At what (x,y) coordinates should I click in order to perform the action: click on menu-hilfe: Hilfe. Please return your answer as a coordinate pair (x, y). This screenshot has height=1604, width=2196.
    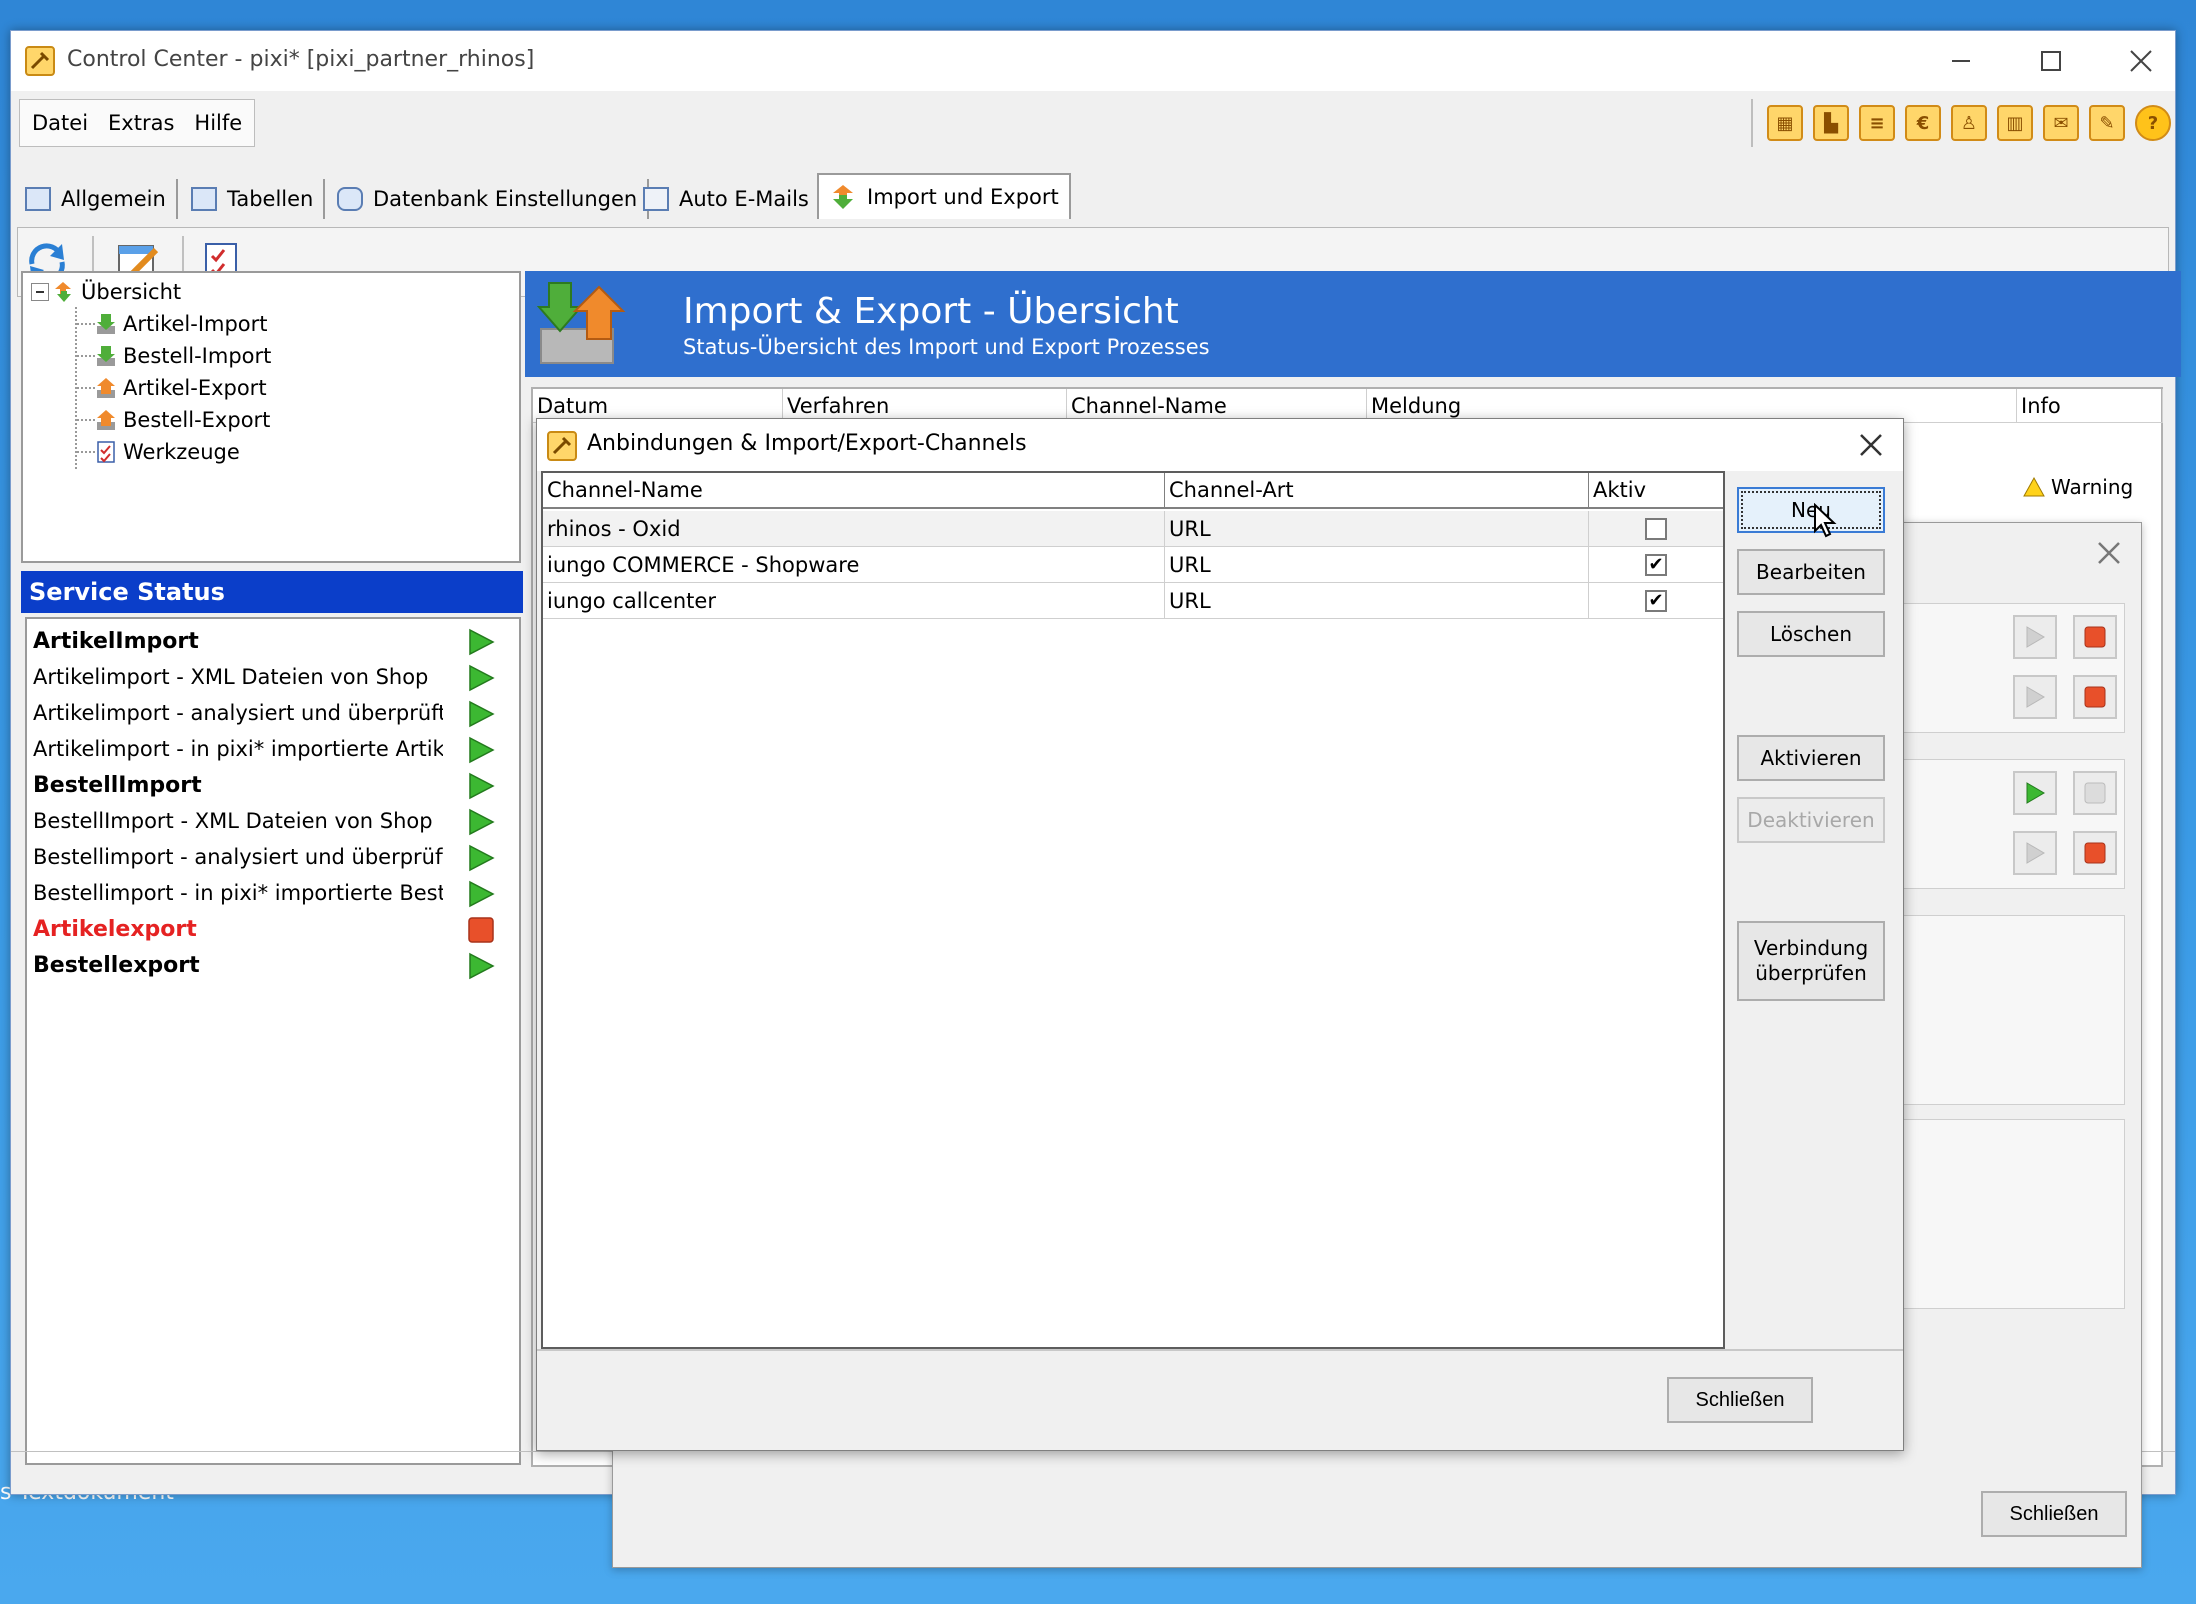
    Looking at the image, I should click on (218, 123).